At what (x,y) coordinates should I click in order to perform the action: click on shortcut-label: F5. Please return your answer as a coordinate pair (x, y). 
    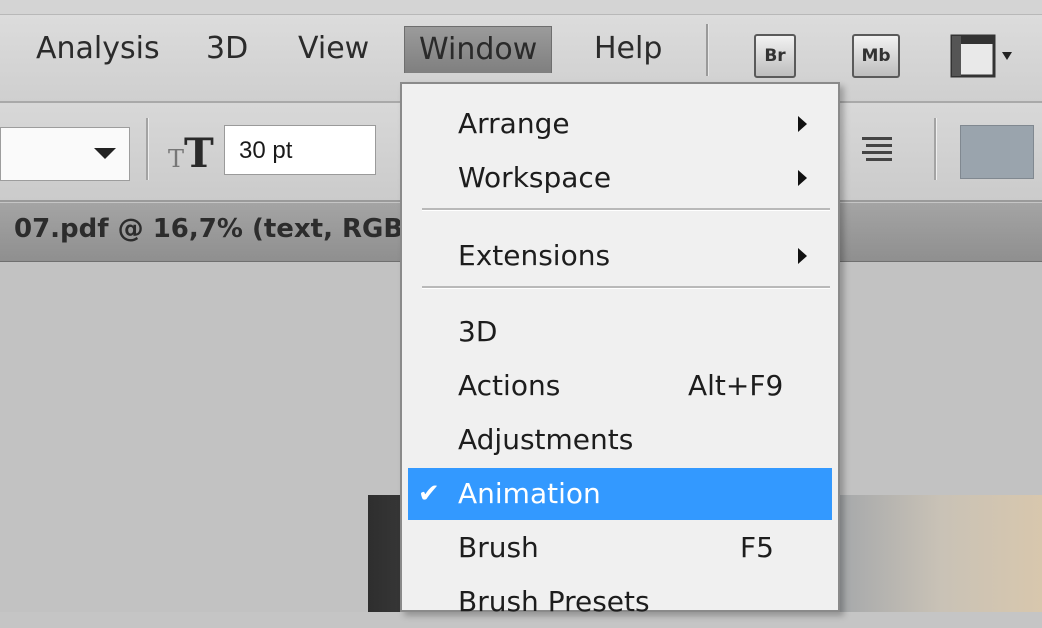
    Looking at the image, I should click on (757, 547).